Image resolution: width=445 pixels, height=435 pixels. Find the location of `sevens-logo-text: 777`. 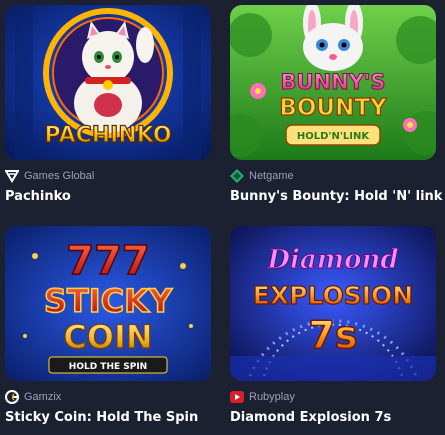

sevens-logo-text: 777 is located at coordinates (108, 261).